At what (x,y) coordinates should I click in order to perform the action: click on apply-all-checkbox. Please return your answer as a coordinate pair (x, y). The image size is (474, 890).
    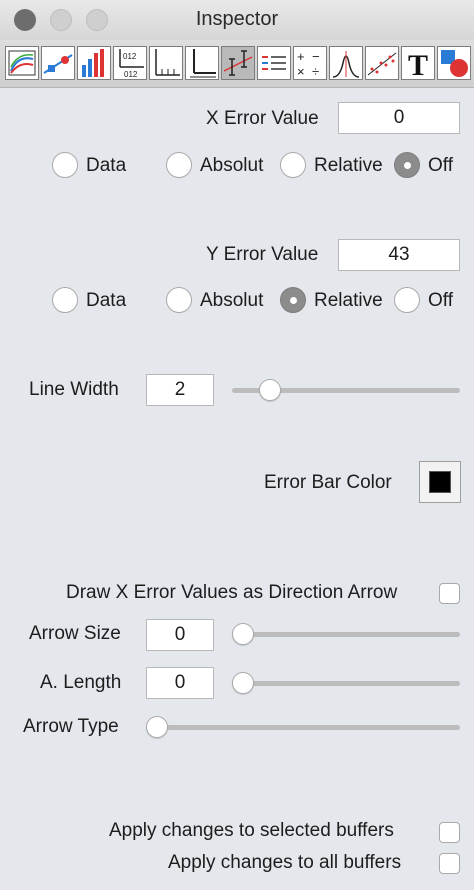
    Looking at the image, I should click on (449, 863).